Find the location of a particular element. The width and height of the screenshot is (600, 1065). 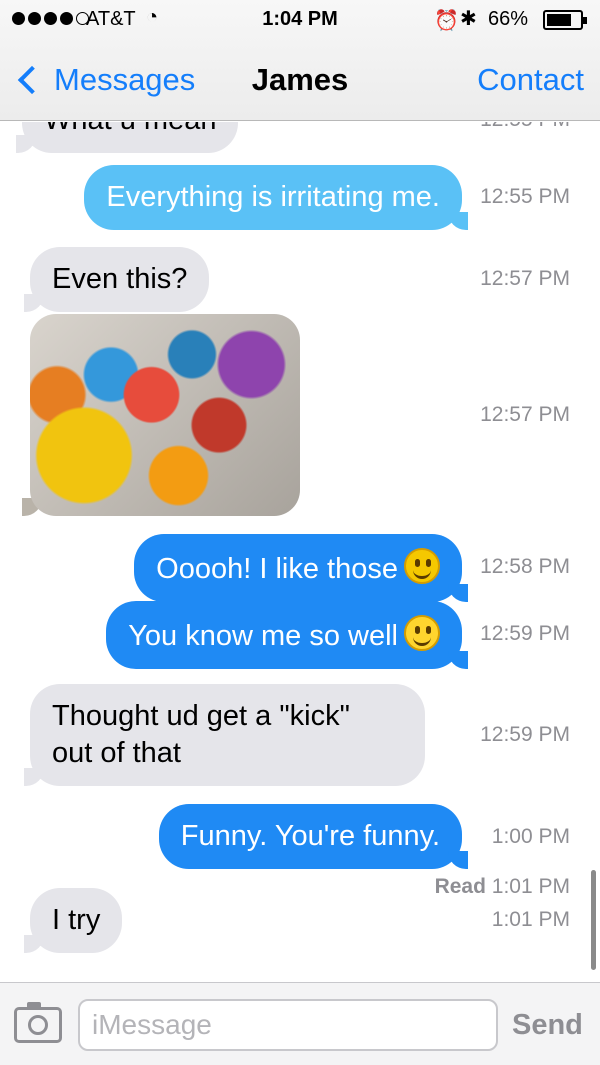

message-bubble-incoming: Thought ud get a "kick" out of that is located at coordinates (224, 735).